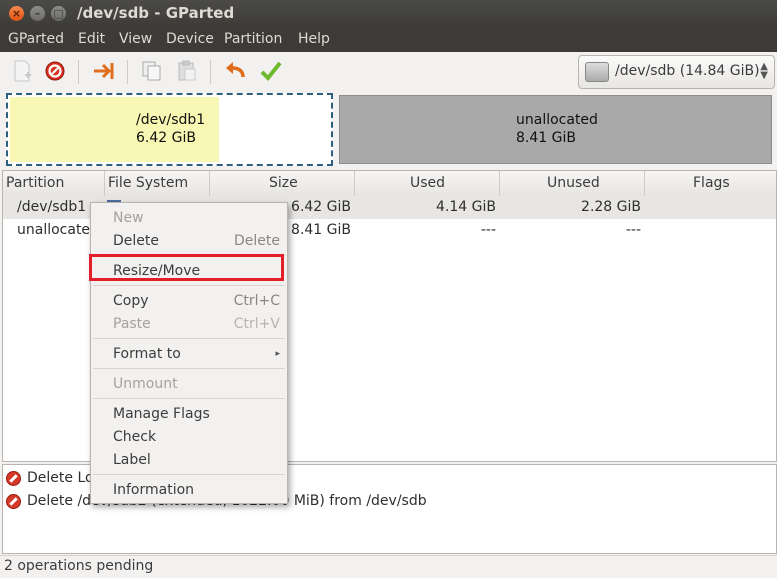  What do you see at coordinates (271, 72) in the screenshot?
I see `apply-icon` at bounding box center [271, 72].